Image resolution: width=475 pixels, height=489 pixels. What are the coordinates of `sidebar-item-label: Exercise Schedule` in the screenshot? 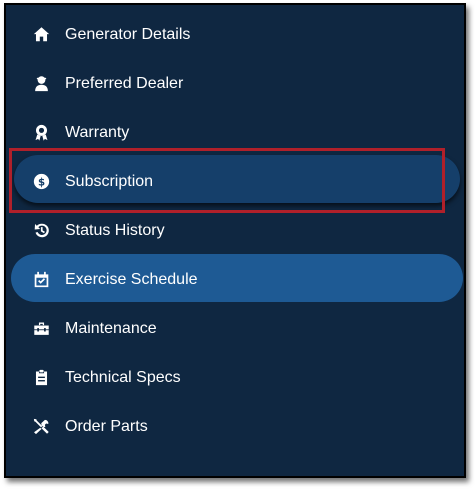 It's located at (131, 279).